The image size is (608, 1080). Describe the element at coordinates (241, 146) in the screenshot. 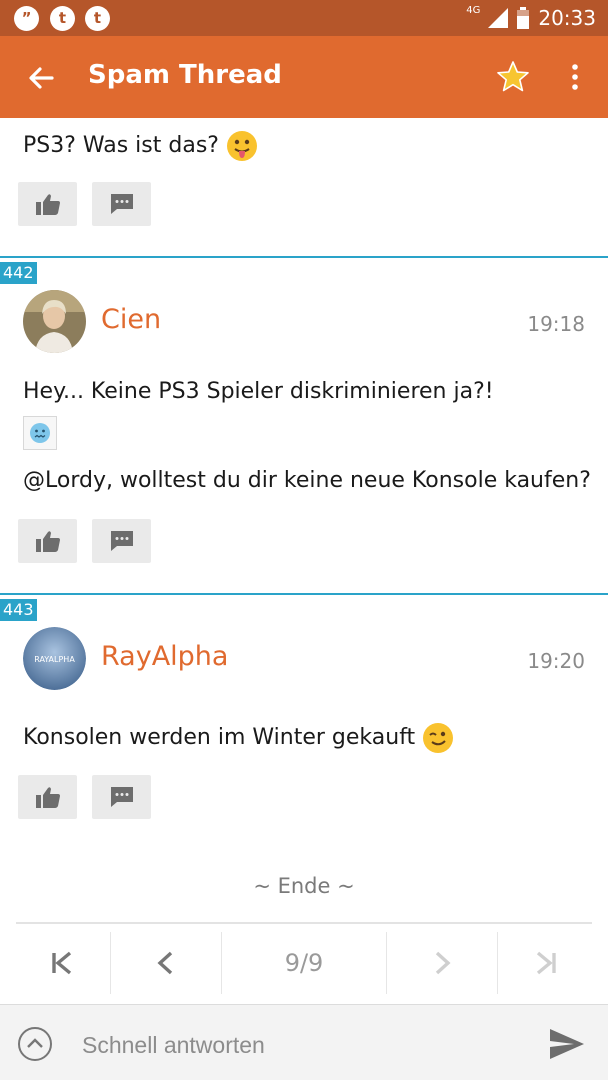

I see `tongue-face-emoji` at that location.